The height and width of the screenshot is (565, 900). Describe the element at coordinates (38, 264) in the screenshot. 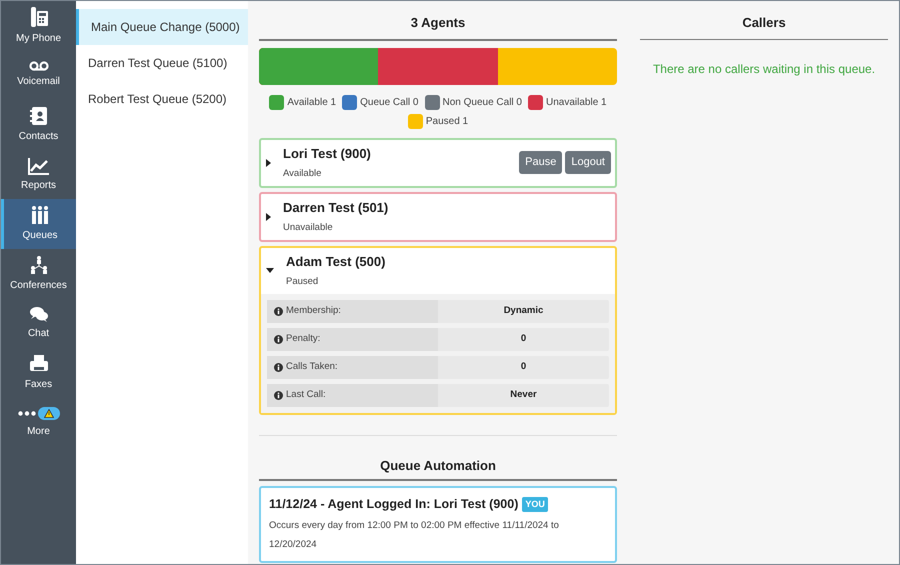

I see `conference-icon` at that location.